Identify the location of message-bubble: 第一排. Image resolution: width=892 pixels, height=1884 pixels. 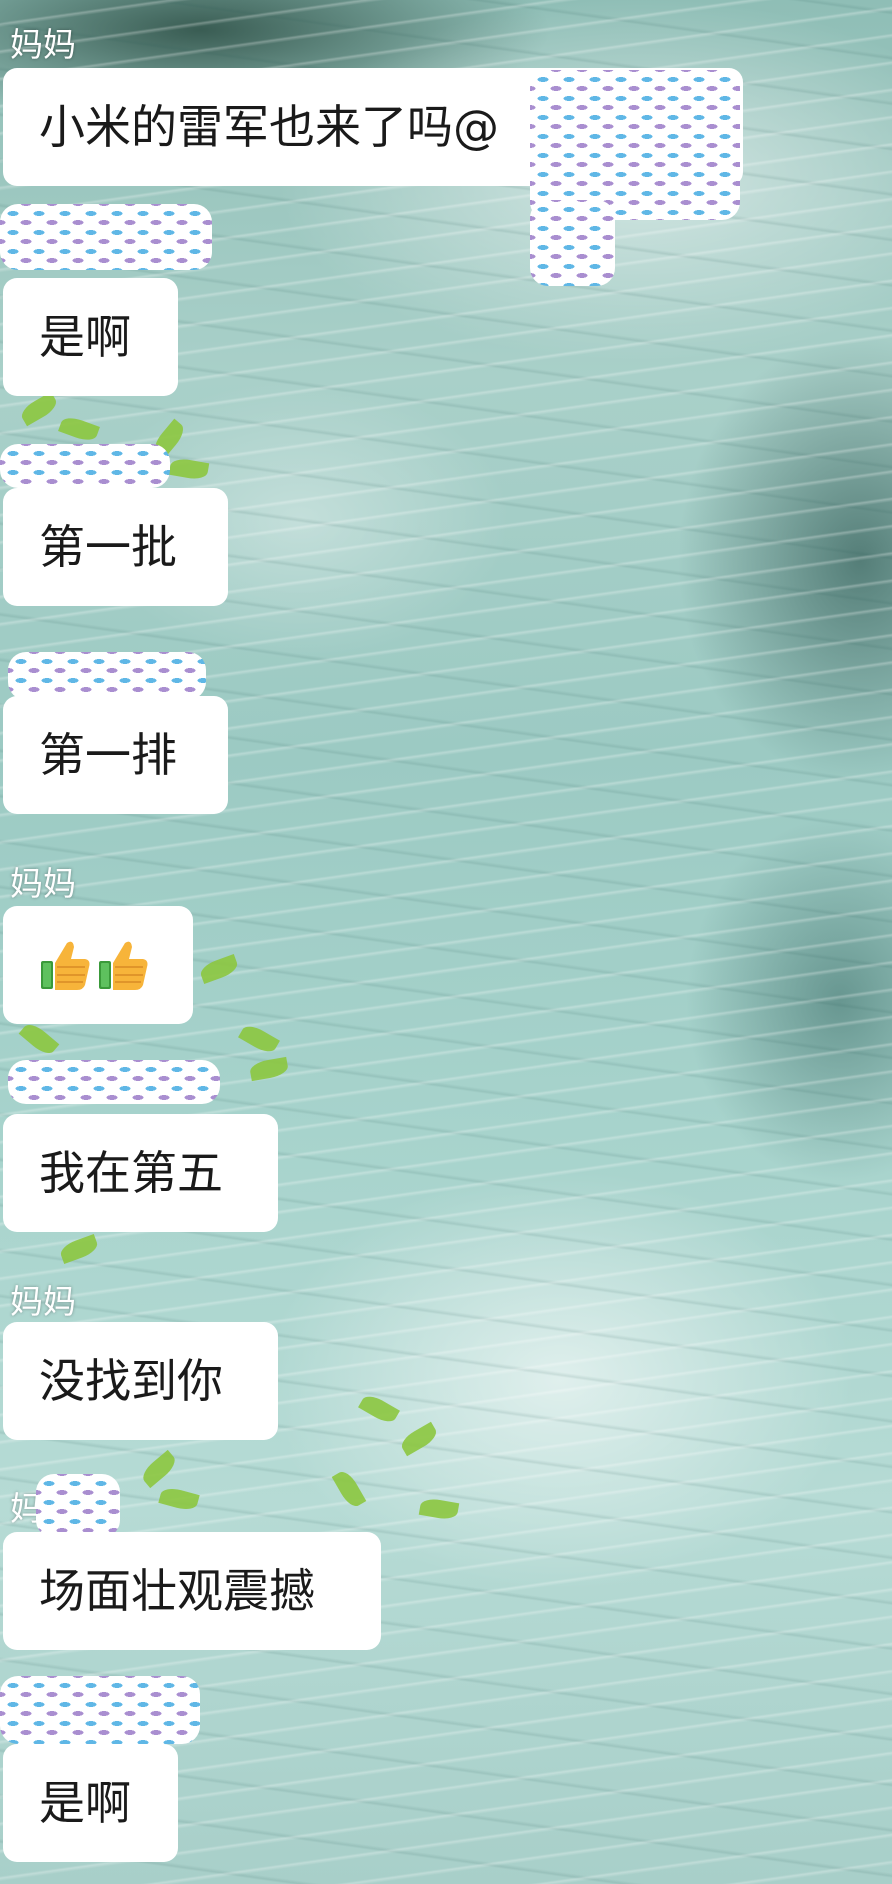
(115, 755).